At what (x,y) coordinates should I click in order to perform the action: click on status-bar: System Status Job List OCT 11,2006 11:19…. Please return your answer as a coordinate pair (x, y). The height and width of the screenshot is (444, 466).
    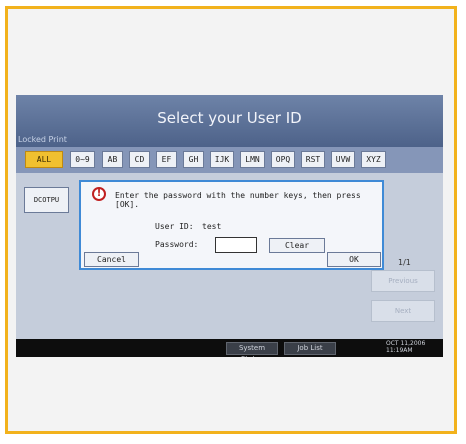
    Looking at the image, I should click on (229, 348).